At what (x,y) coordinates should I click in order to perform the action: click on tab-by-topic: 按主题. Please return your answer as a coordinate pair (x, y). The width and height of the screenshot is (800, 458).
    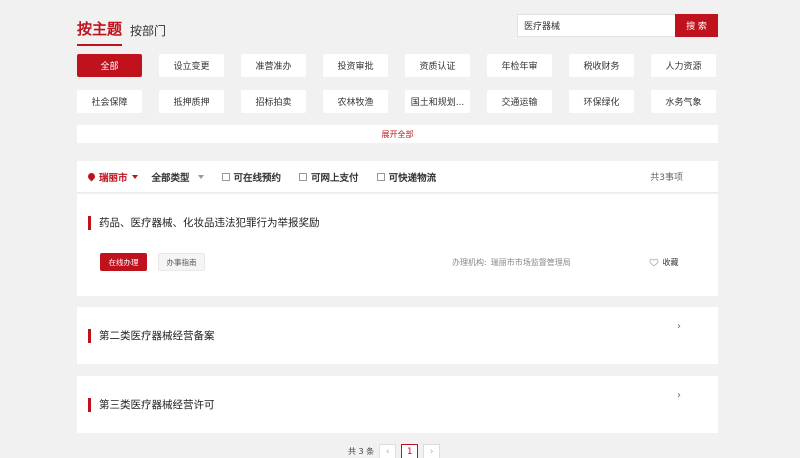
    Looking at the image, I should click on (100, 32).